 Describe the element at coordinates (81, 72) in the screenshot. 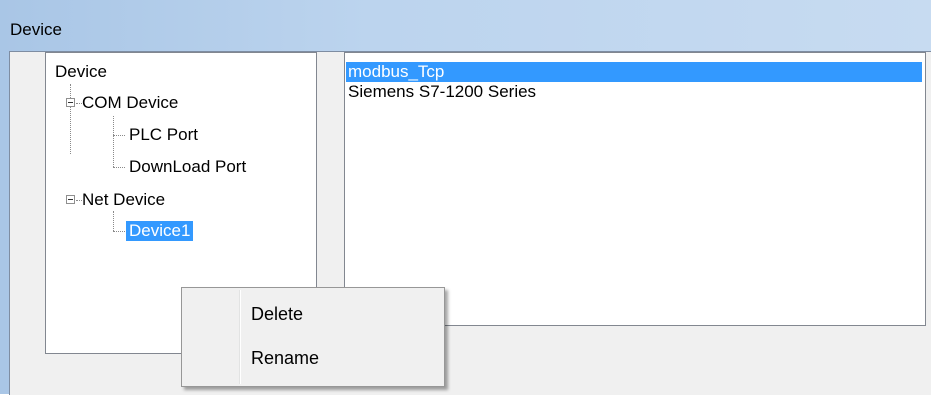

I see `tree-root-label: Device` at that location.